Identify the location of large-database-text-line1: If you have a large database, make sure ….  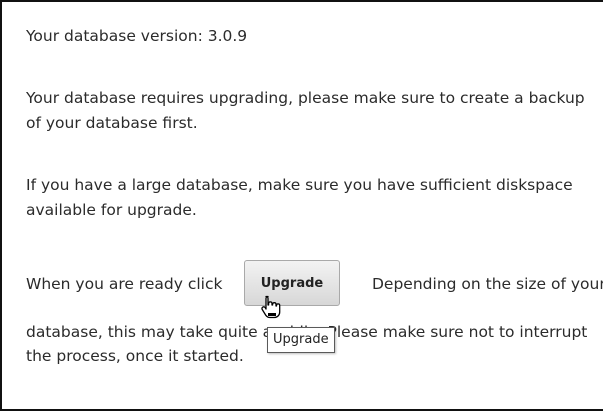
(299, 185).